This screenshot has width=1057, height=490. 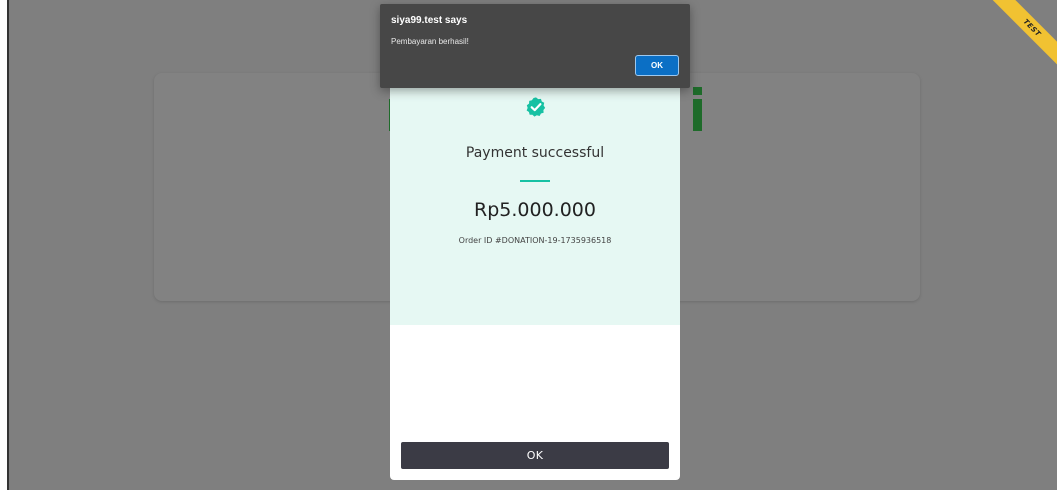 What do you see at coordinates (697, 109) in the screenshot?
I see `background-heading-fragment-right` at bounding box center [697, 109].